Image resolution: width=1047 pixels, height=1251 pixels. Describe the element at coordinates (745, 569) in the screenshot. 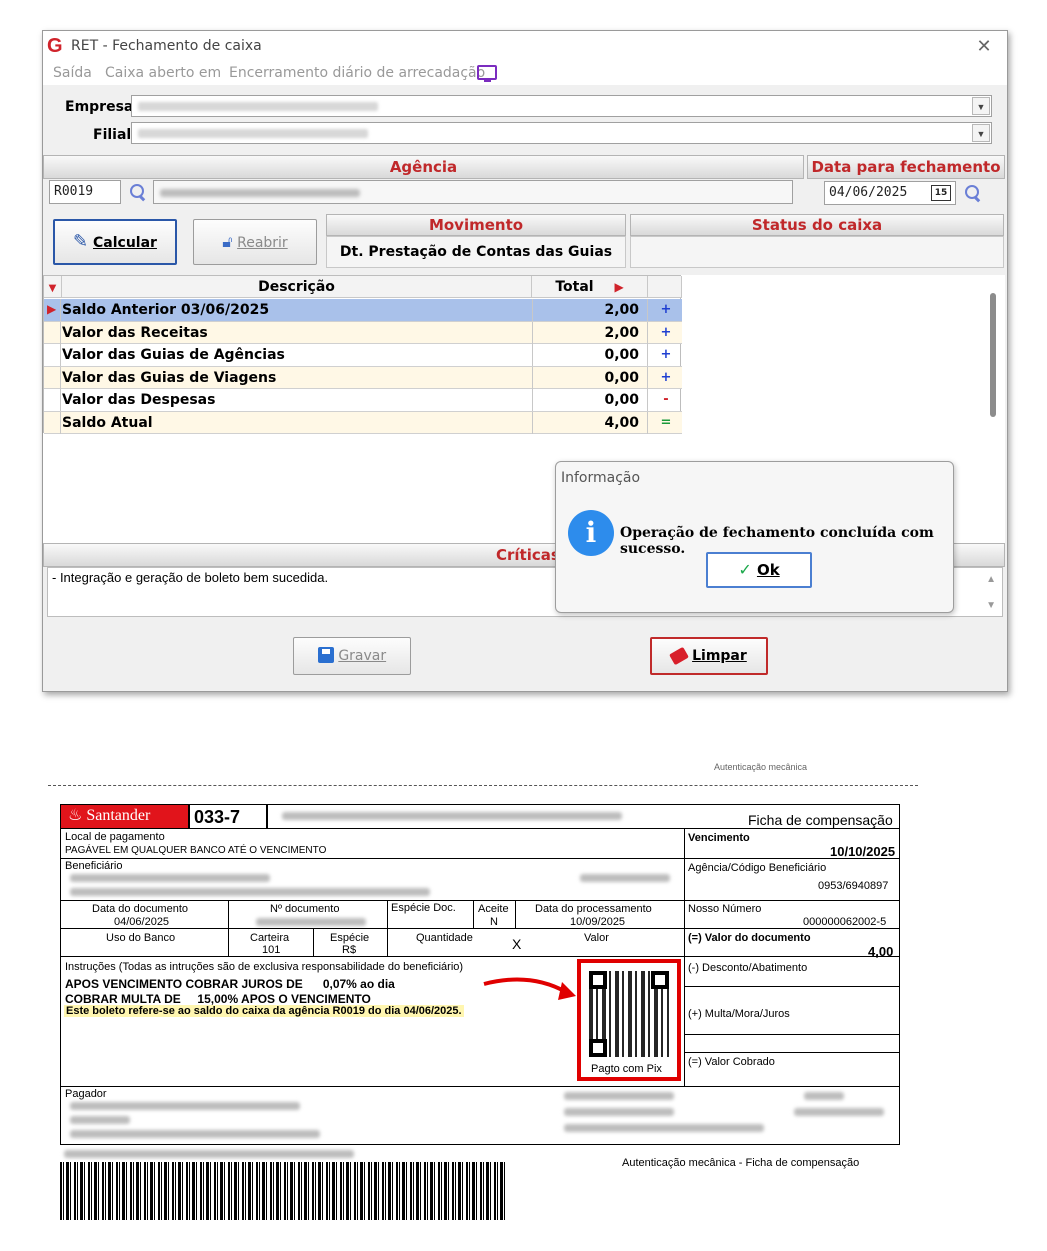

I see `check-icon: ✓` at that location.